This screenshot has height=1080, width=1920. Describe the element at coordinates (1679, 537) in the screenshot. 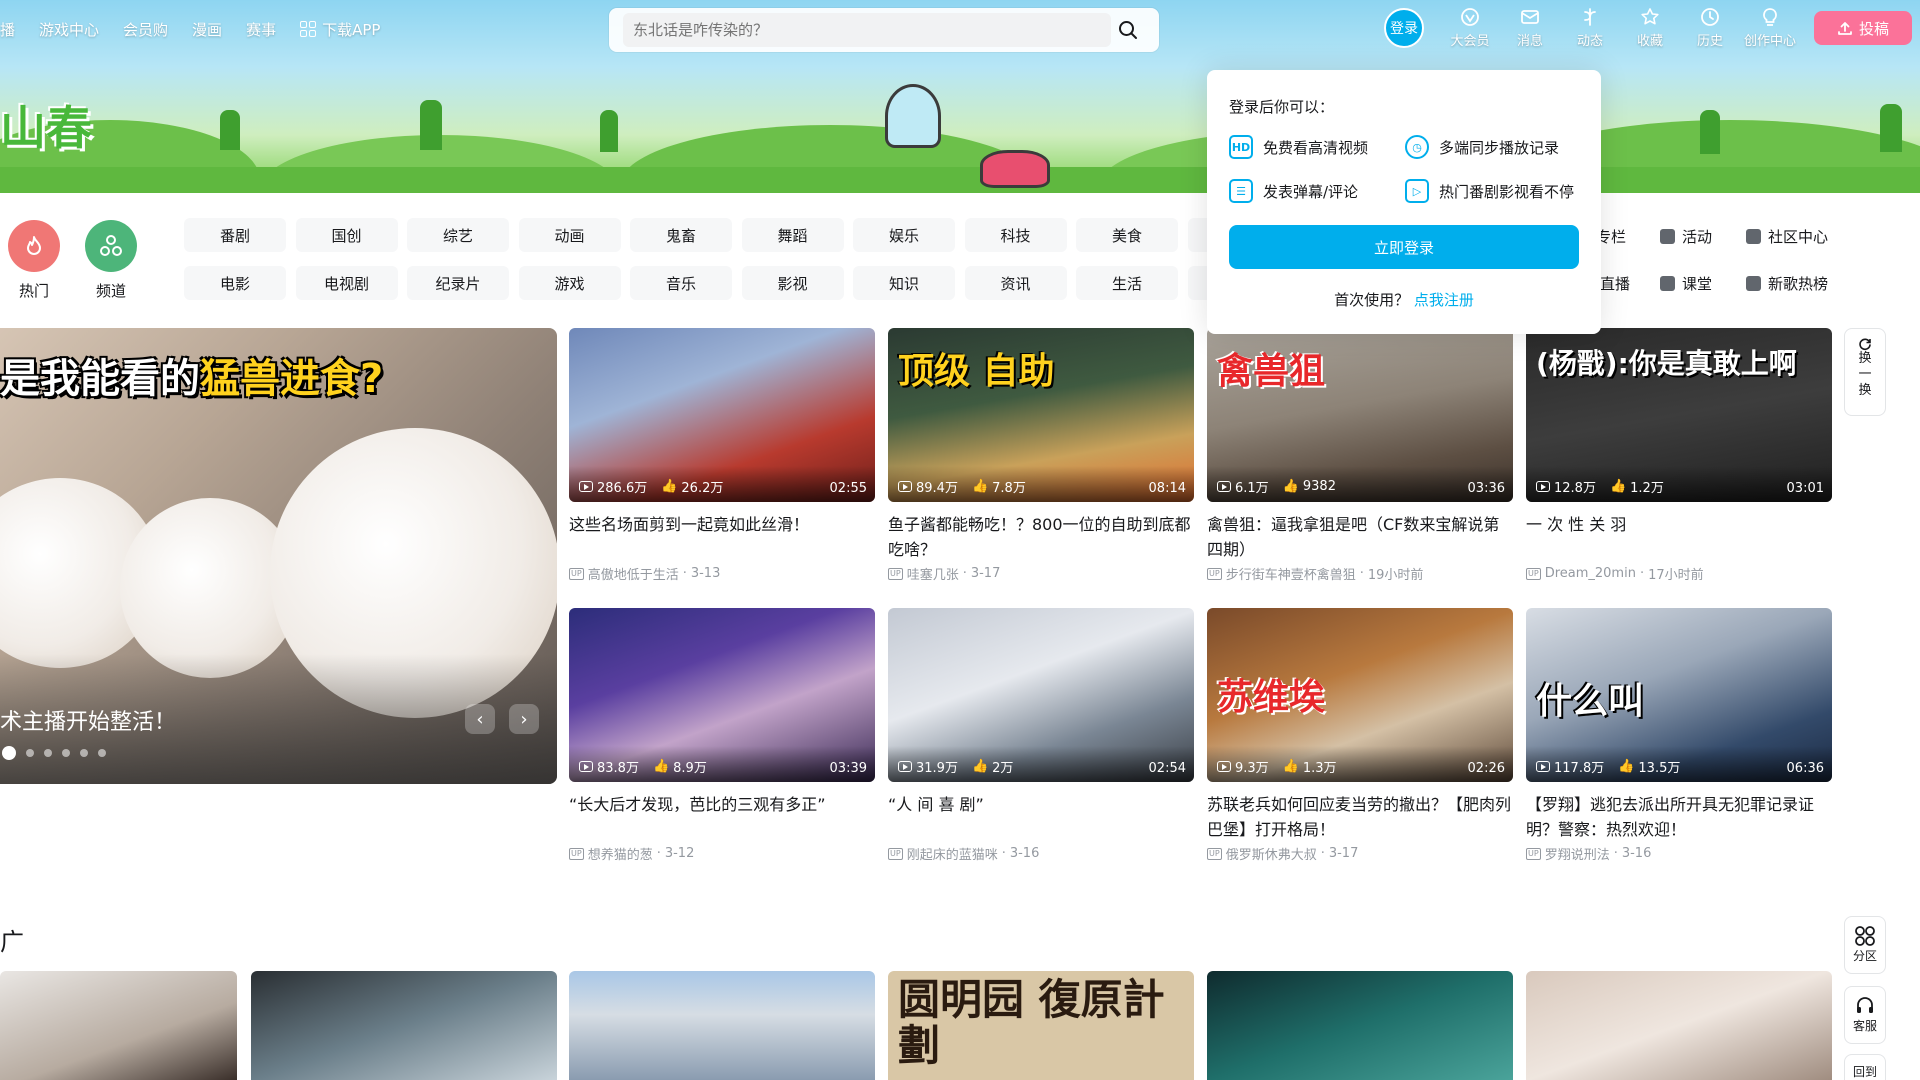

I see `video-title: 一 次 性 关 羽` at that location.